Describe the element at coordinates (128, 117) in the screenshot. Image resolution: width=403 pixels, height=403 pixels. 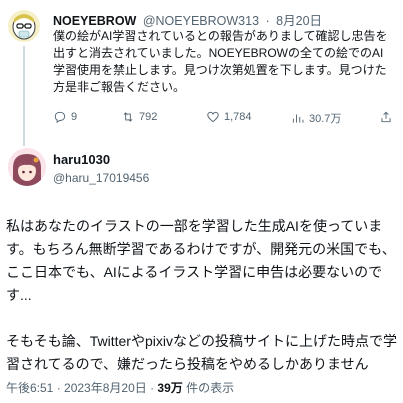
I see `retweet-icon` at that location.